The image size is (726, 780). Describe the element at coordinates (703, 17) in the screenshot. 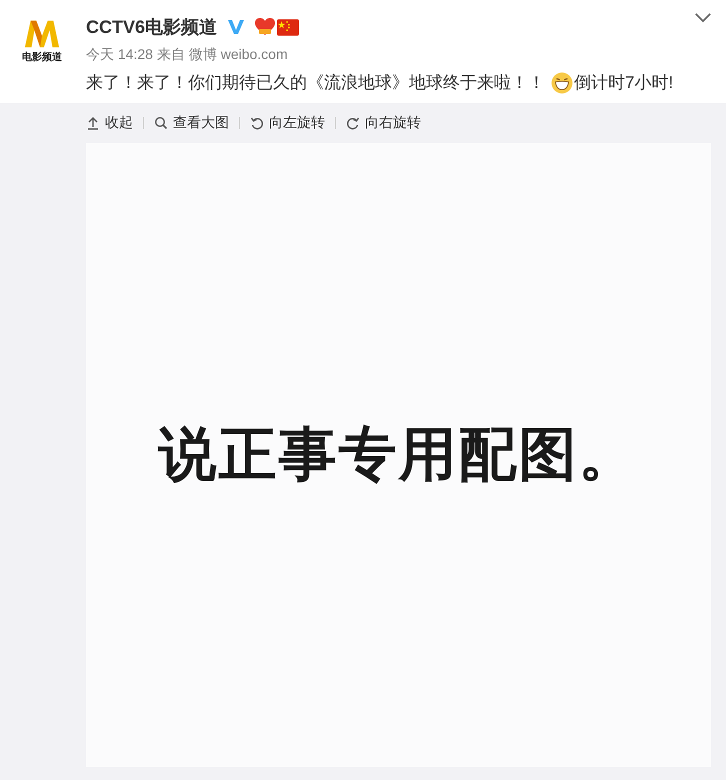

I see `chevron-down-icon` at that location.